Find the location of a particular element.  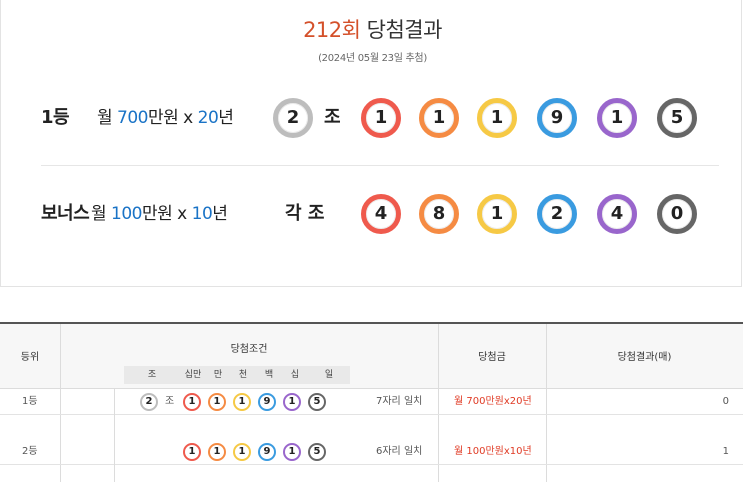

column-divider is located at coordinates (114, 435).